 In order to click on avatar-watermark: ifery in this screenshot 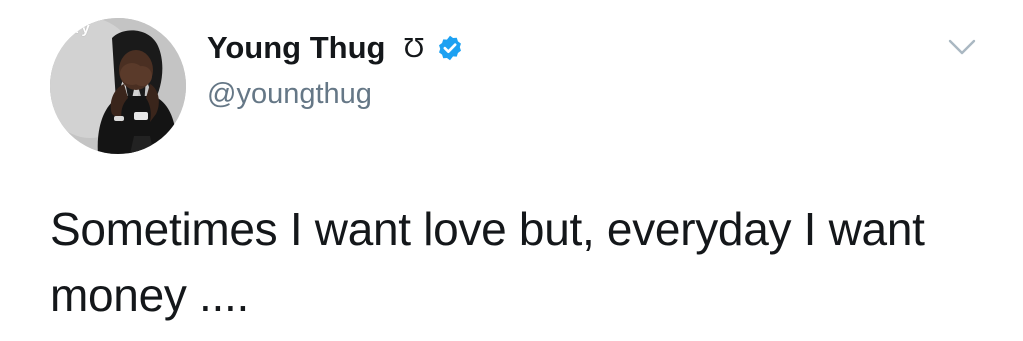, I will do `click(73, 28)`.